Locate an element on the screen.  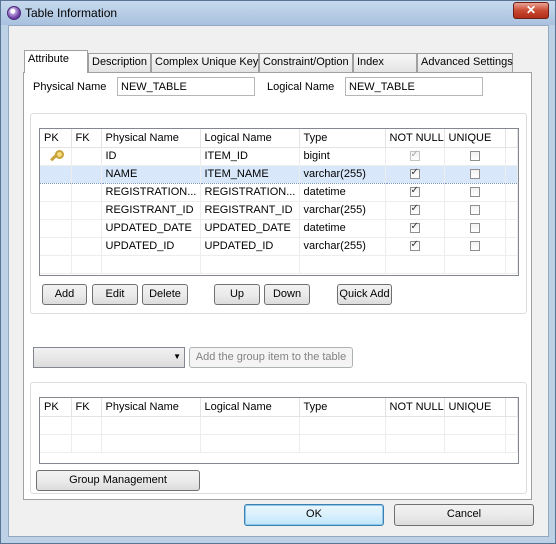
move-up-button: Up is located at coordinates (237, 294).